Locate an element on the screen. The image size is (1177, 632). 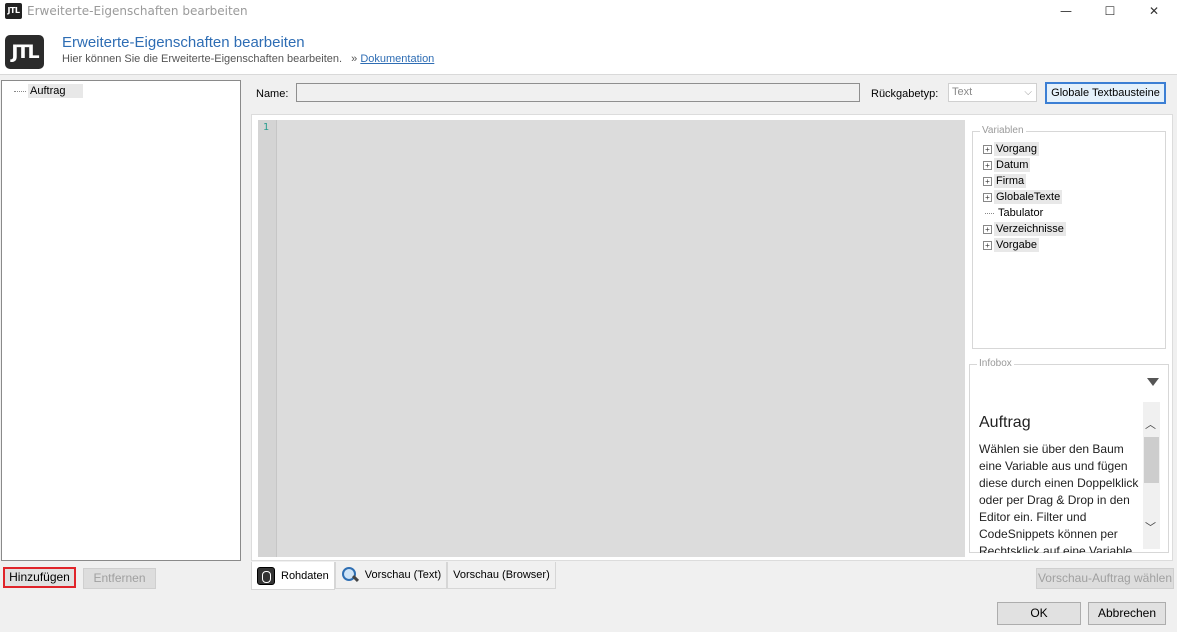
tab-preview-text: Vorschau (Text) is located at coordinates (391, 575).